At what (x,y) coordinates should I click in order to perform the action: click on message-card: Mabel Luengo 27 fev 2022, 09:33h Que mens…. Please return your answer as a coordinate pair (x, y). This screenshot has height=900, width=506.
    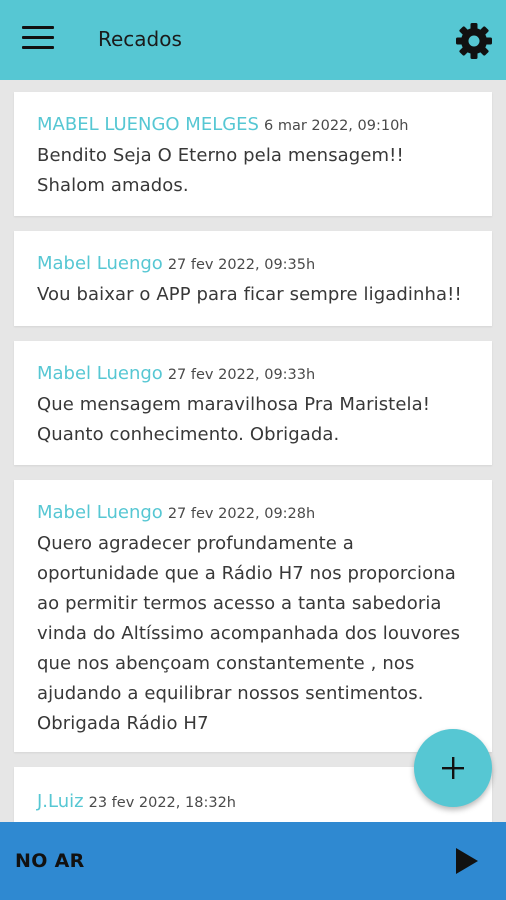
    Looking at the image, I should click on (253, 403).